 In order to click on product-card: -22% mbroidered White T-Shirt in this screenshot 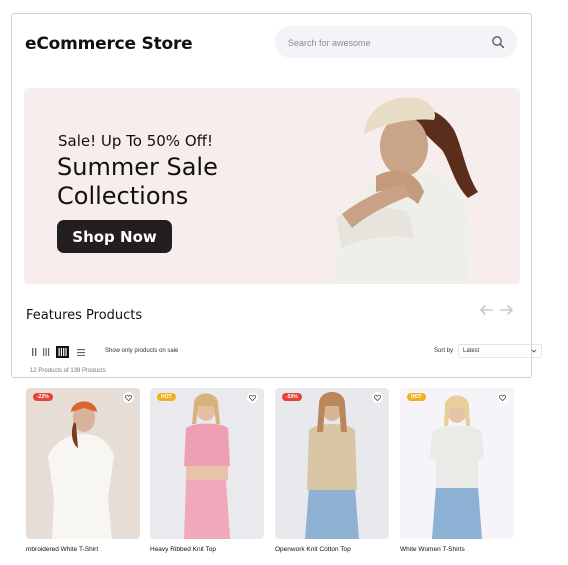, I will do `click(83, 473)`.